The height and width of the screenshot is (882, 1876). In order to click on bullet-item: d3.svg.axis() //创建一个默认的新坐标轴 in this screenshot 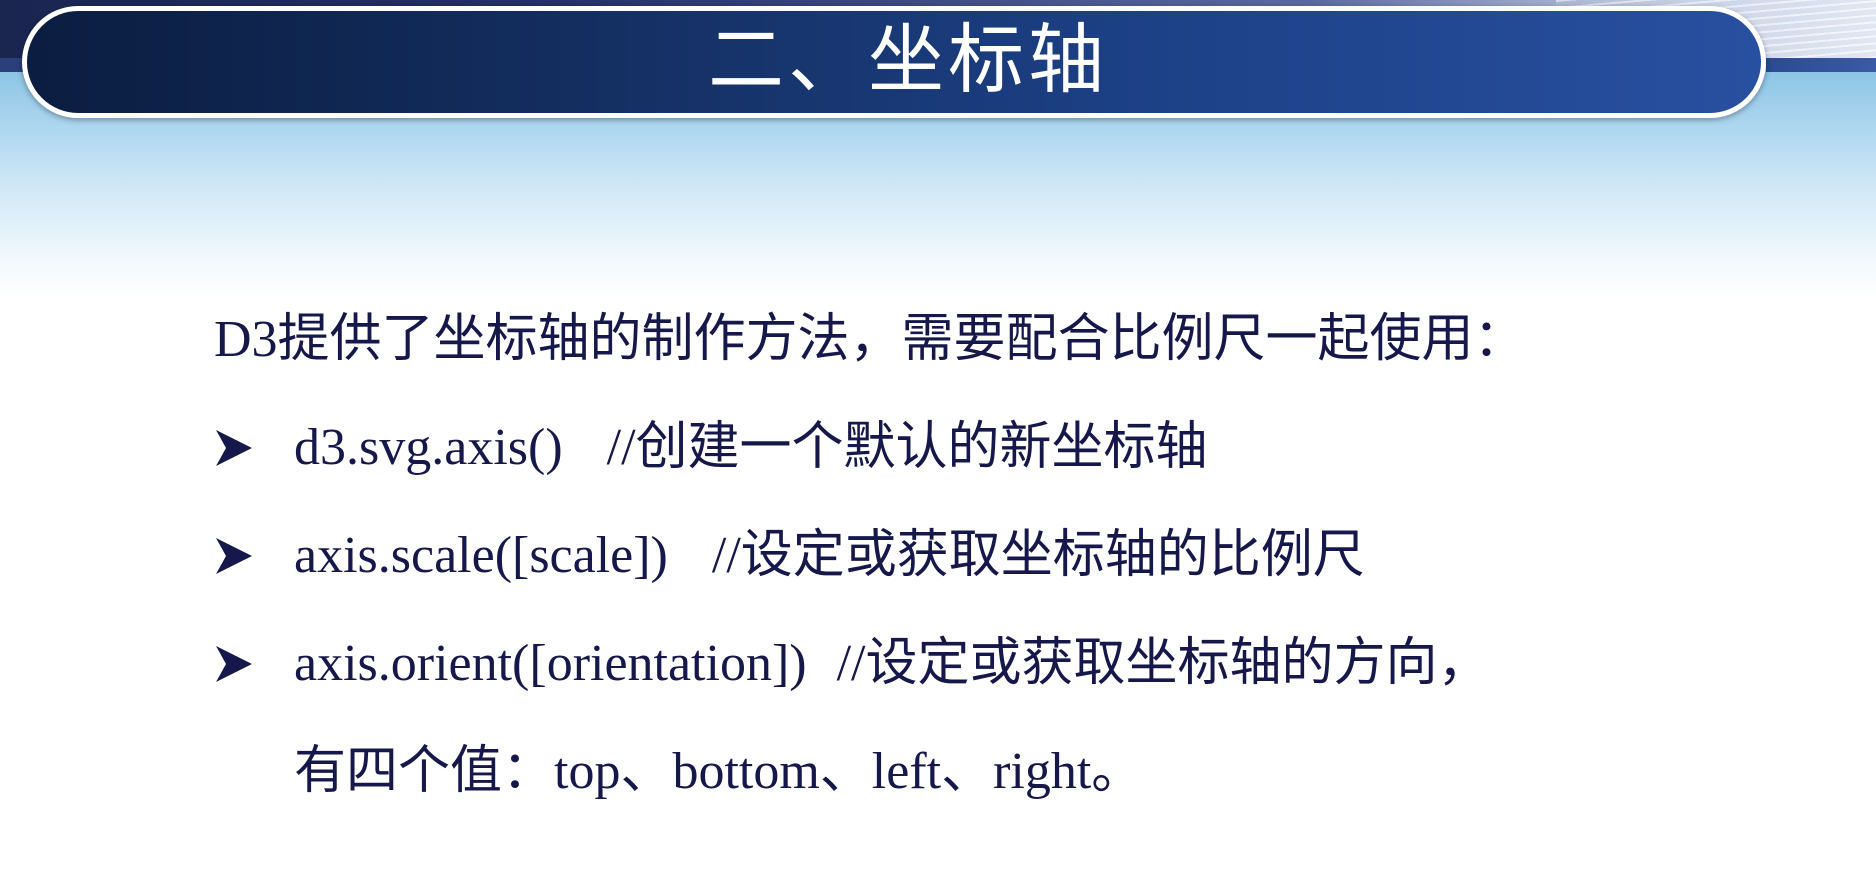, I will do `click(711, 448)`.